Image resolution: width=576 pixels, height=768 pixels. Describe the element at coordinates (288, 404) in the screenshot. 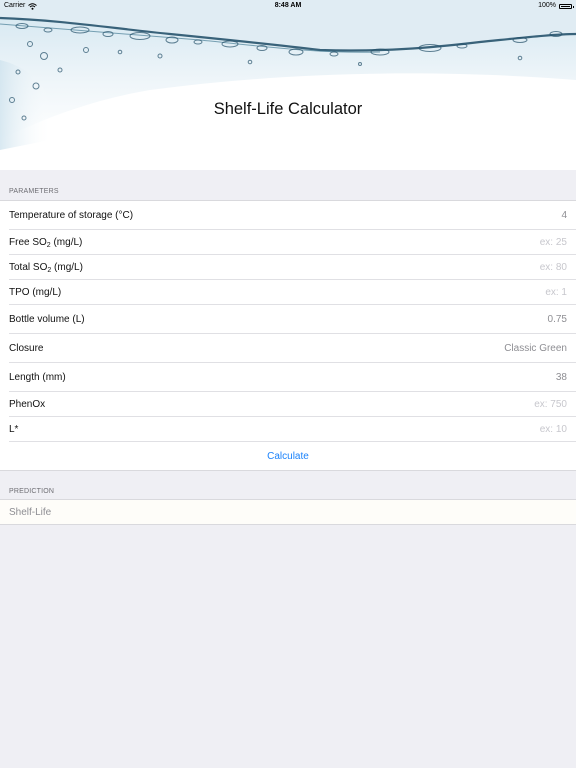

I see `row-phenox: PhenOx` at that location.